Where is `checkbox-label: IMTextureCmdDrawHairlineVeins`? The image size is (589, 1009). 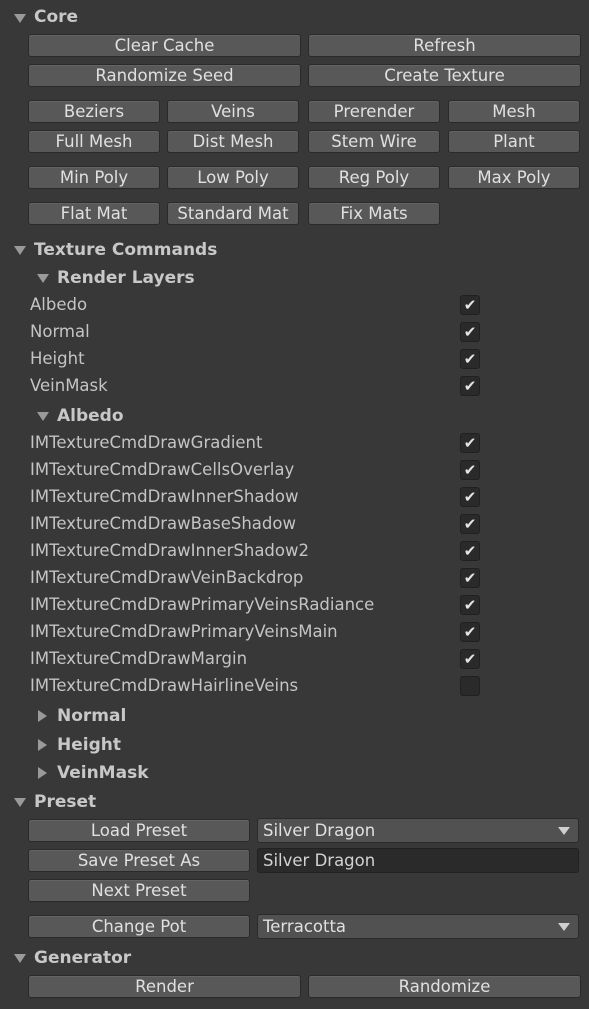
checkbox-label: IMTextureCmdDrawHairlineVeins is located at coordinates (164, 685).